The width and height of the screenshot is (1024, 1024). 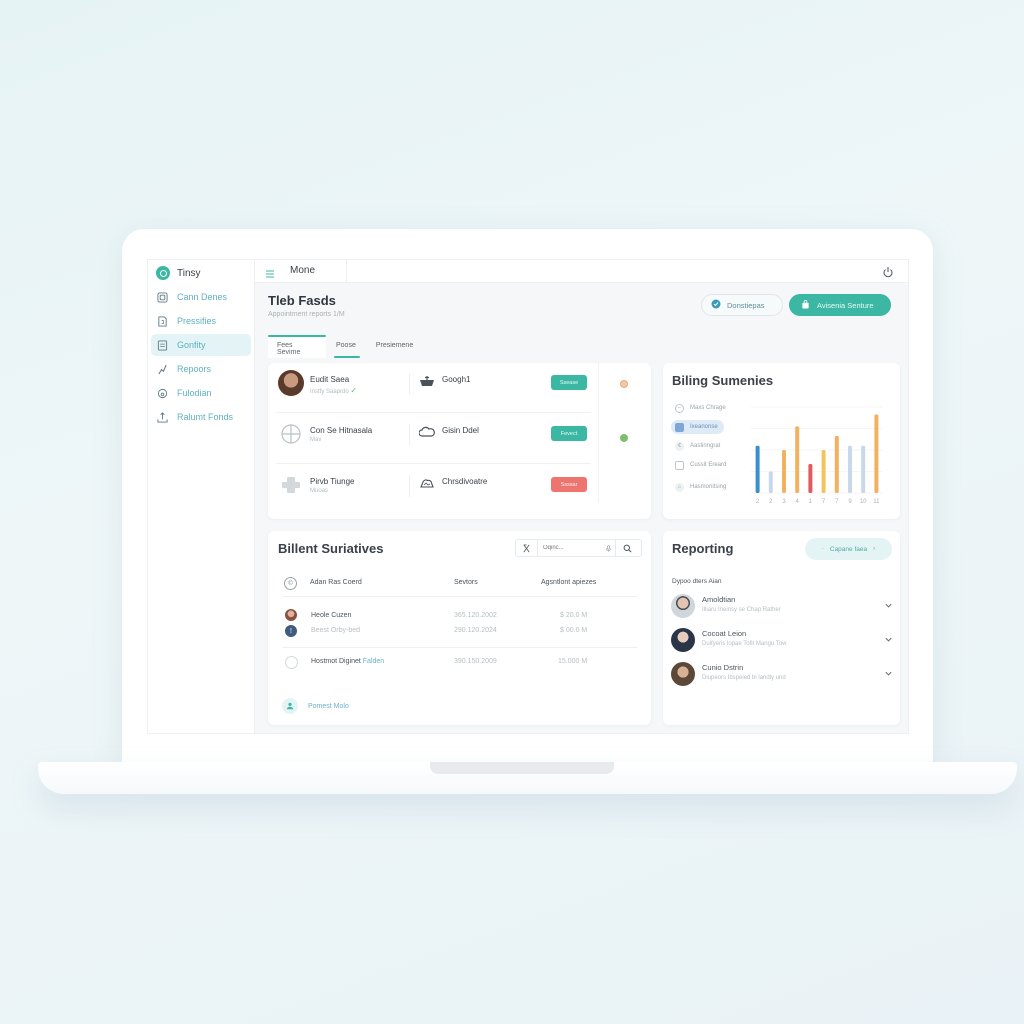 I want to click on file-icon, so click(x=162, y=321).